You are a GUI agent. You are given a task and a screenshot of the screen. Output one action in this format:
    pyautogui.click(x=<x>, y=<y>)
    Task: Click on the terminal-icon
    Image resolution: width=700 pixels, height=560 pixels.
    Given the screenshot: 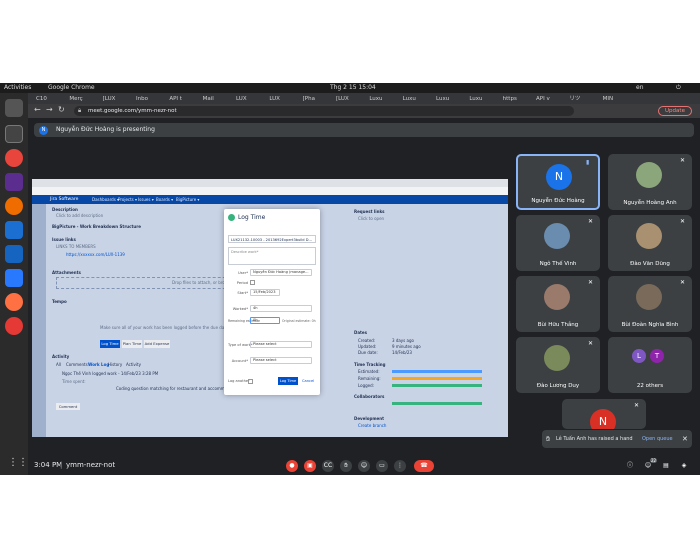 What is the action you would take?
    pyautogui.click(x=14, y=134)
    